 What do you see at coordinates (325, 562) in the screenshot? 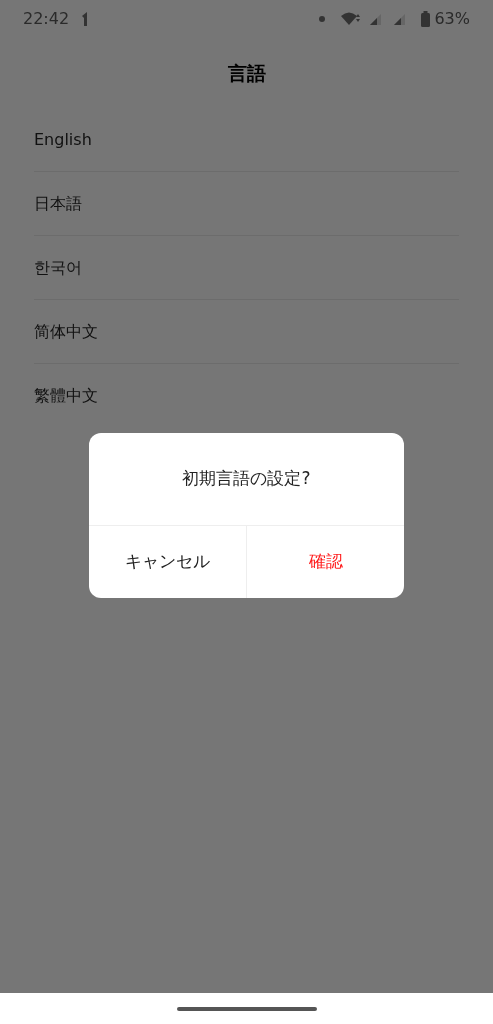
I see `dialog-button: 確認` at bounding box center [325, 562].